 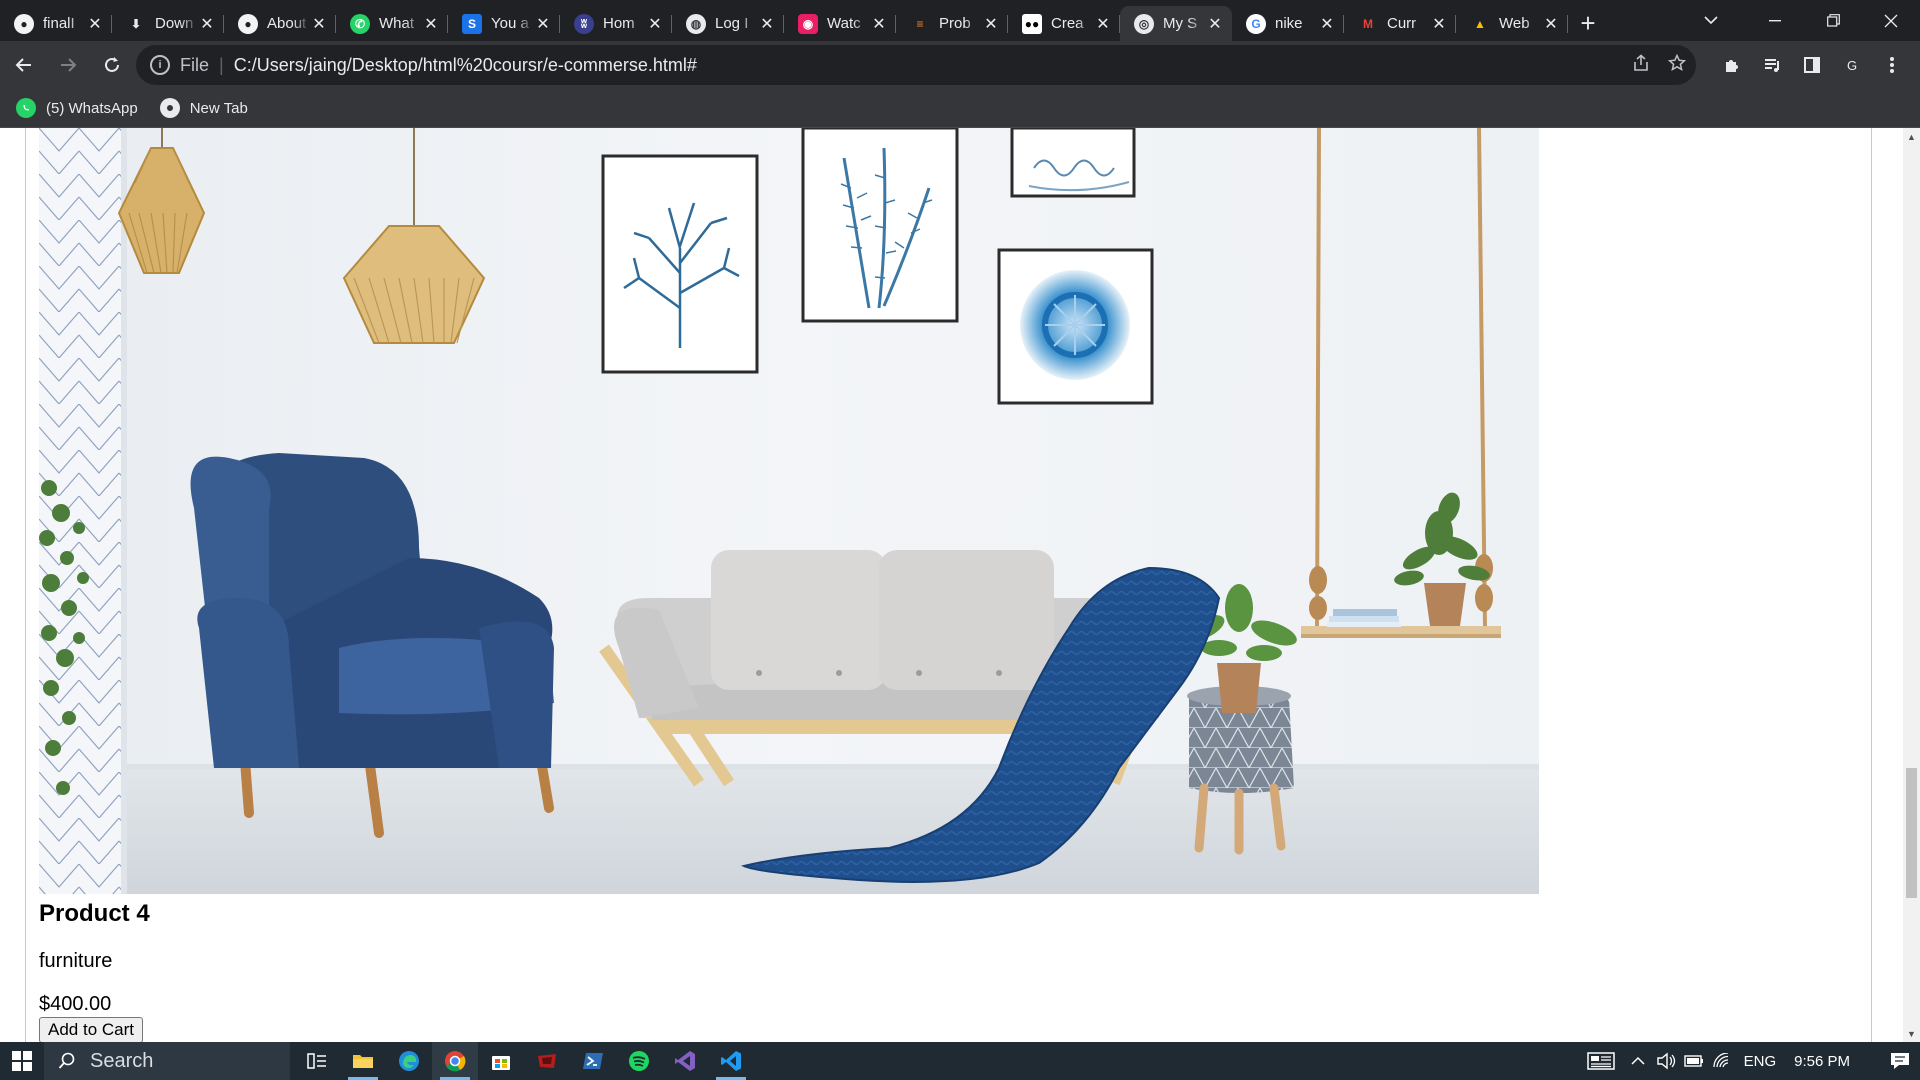 I want to click on taskbar-search-box: Search, so click(x=167, y=1061).